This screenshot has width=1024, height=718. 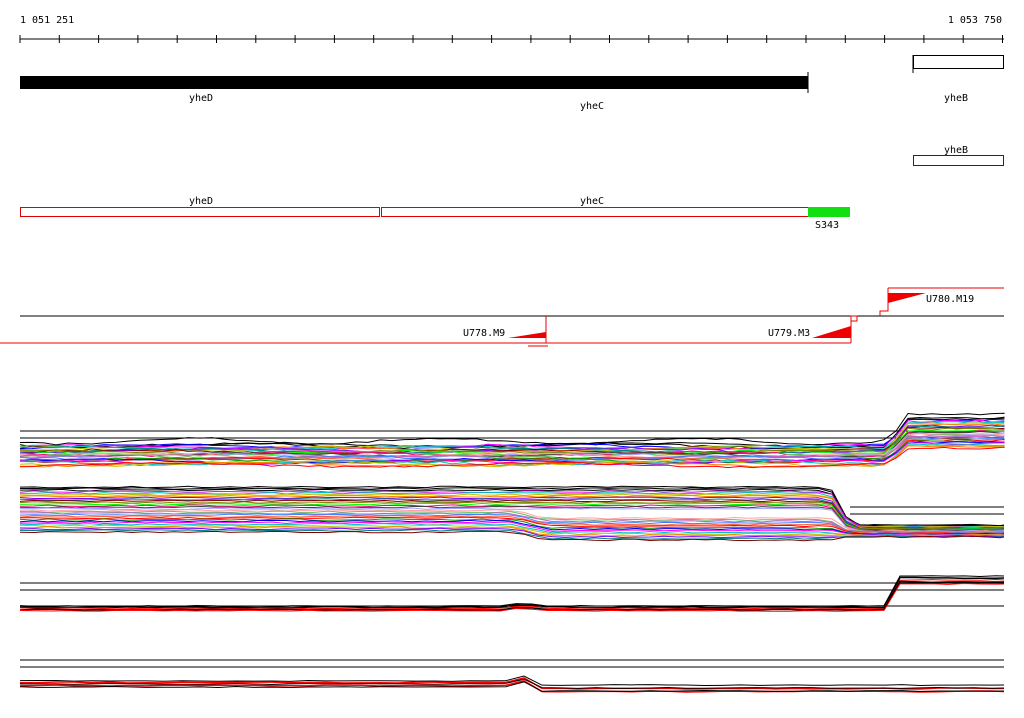 I want to click on feature-U780-label: U780.M19, so click(x=950, y=299).